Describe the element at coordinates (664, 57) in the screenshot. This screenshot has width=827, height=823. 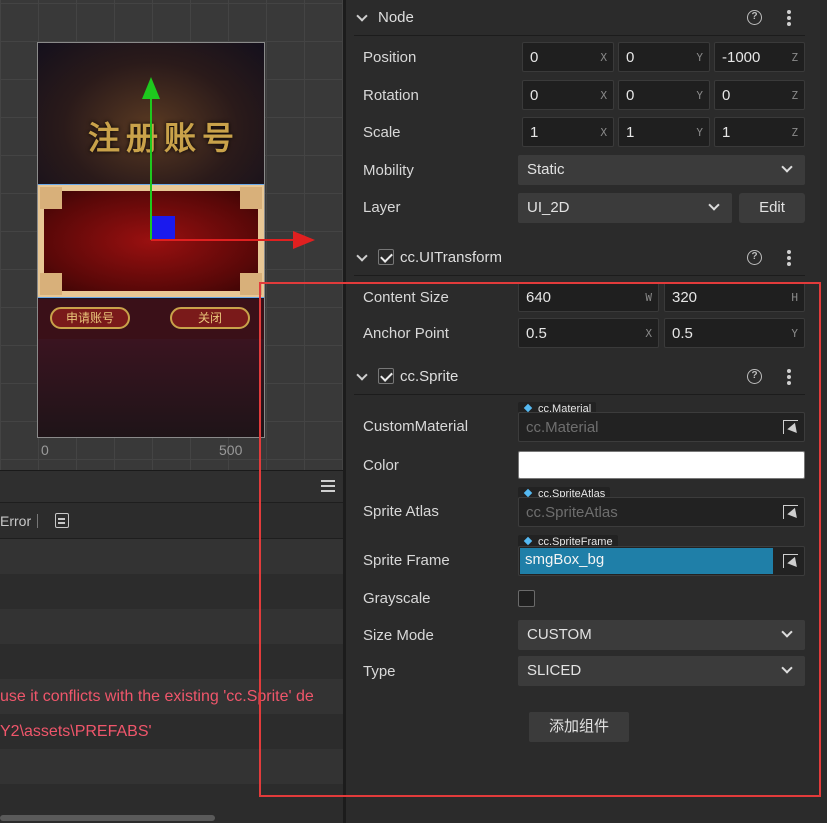
I see `position-y-field: 0Y` at that location.